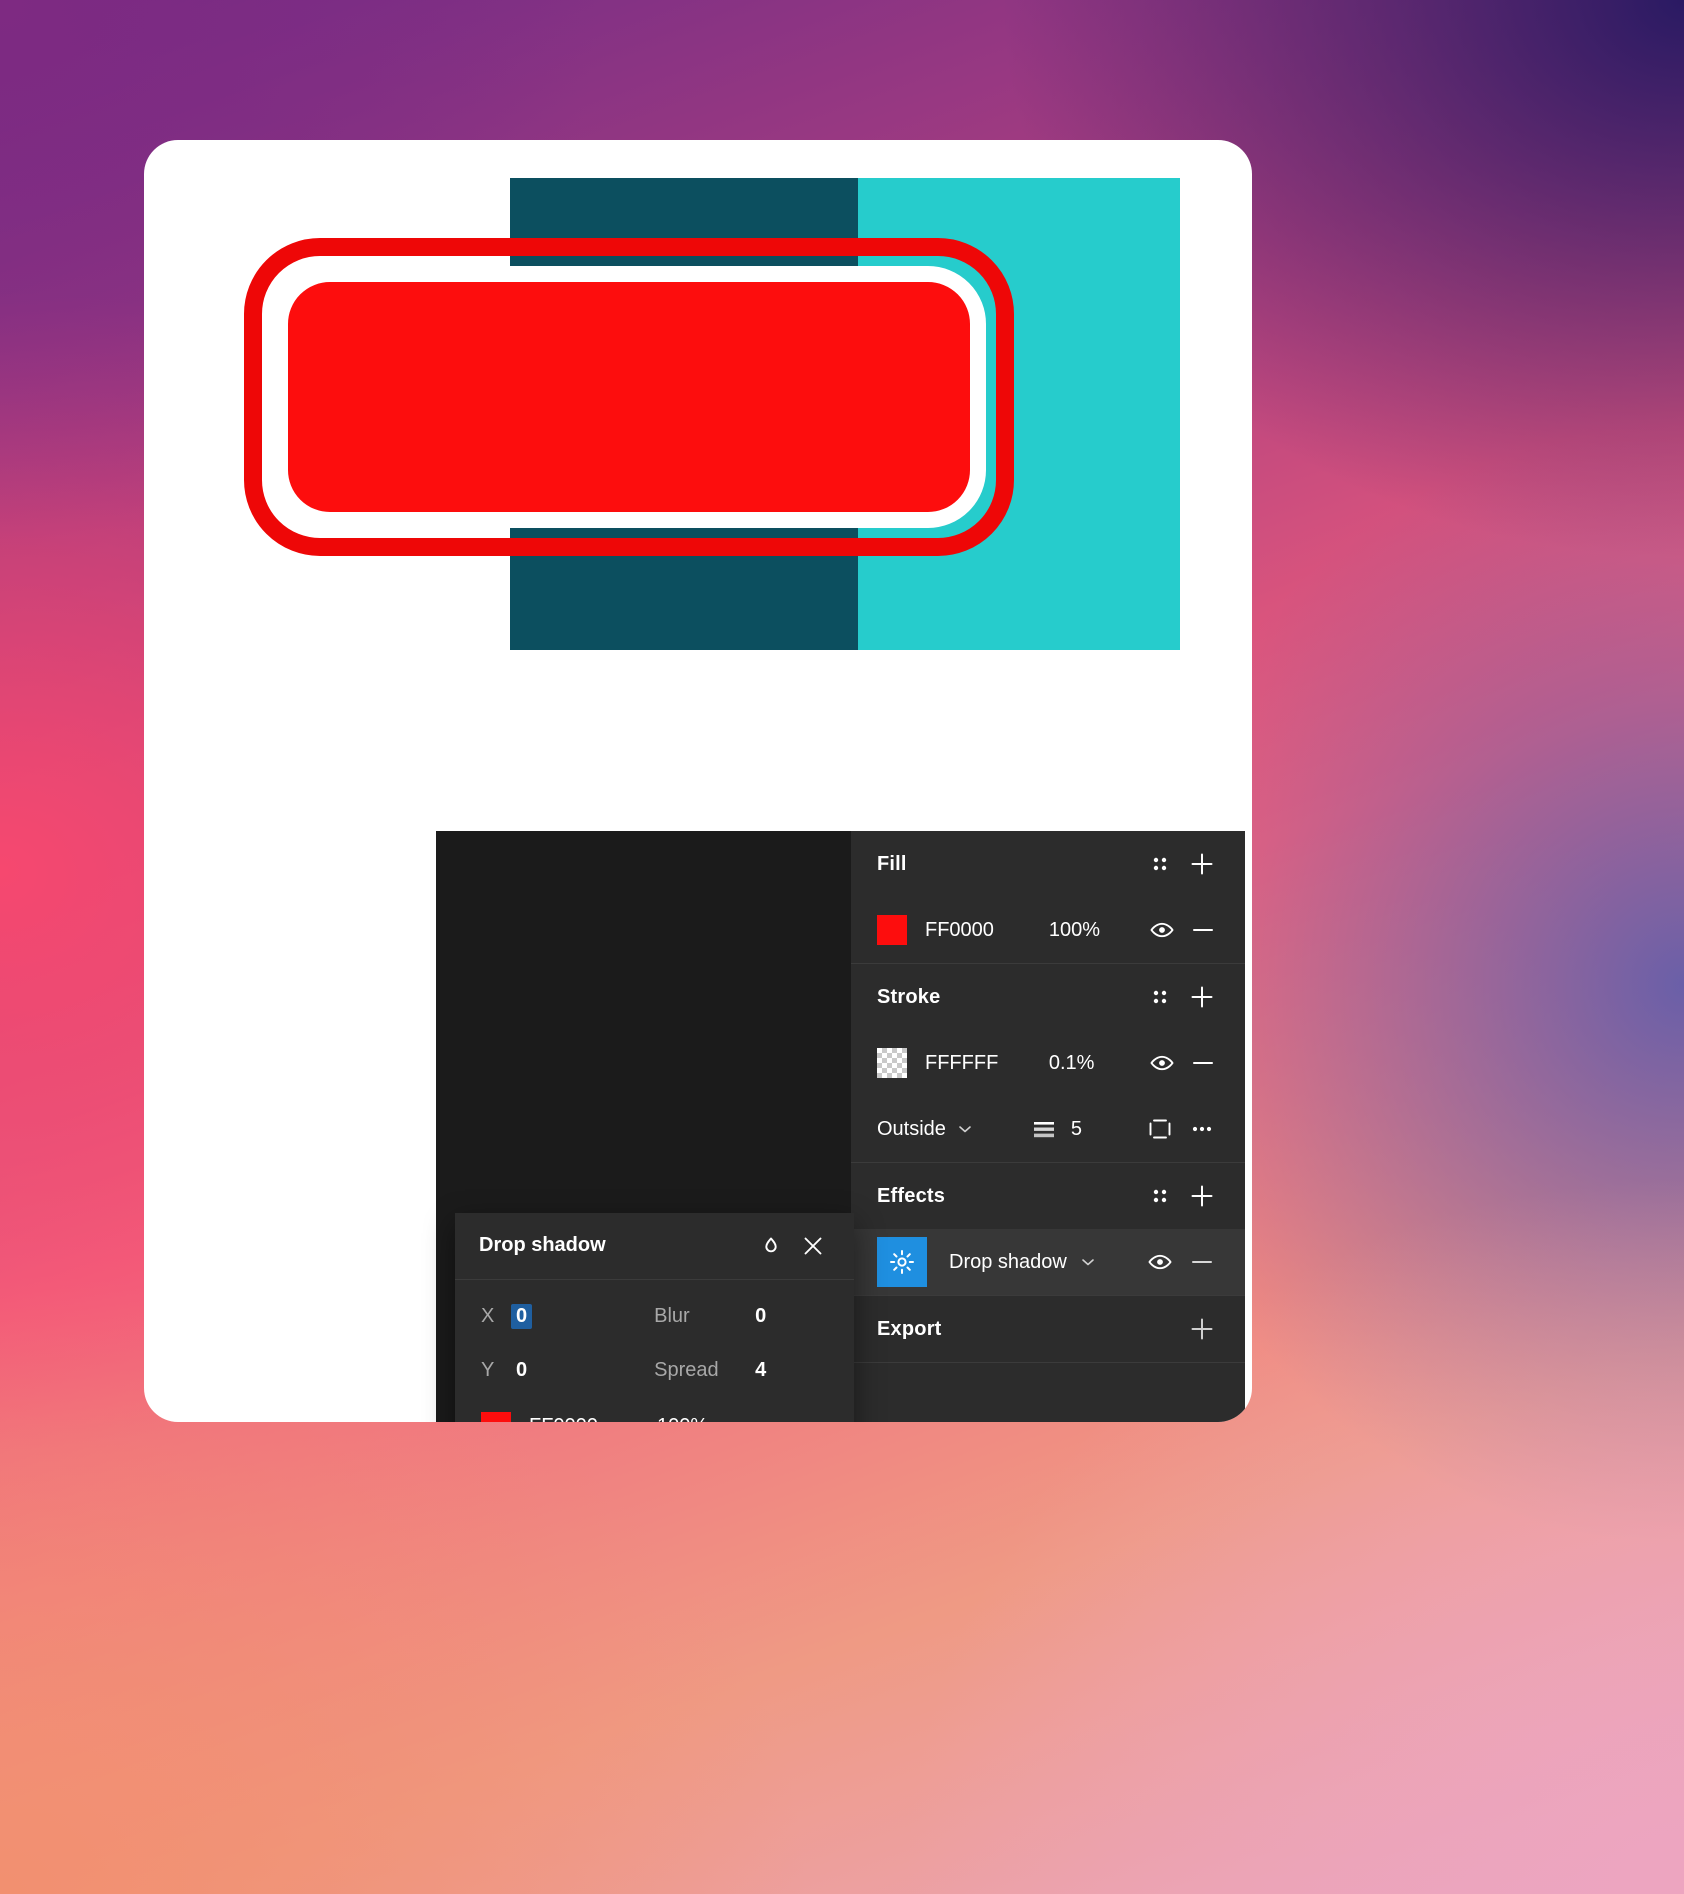 This screenshot has width=1684, height=1894. What do you see at coordinates (909, 1328) in the screenshot?
I see `export-title: Export` at bounding box center [909, 1328].